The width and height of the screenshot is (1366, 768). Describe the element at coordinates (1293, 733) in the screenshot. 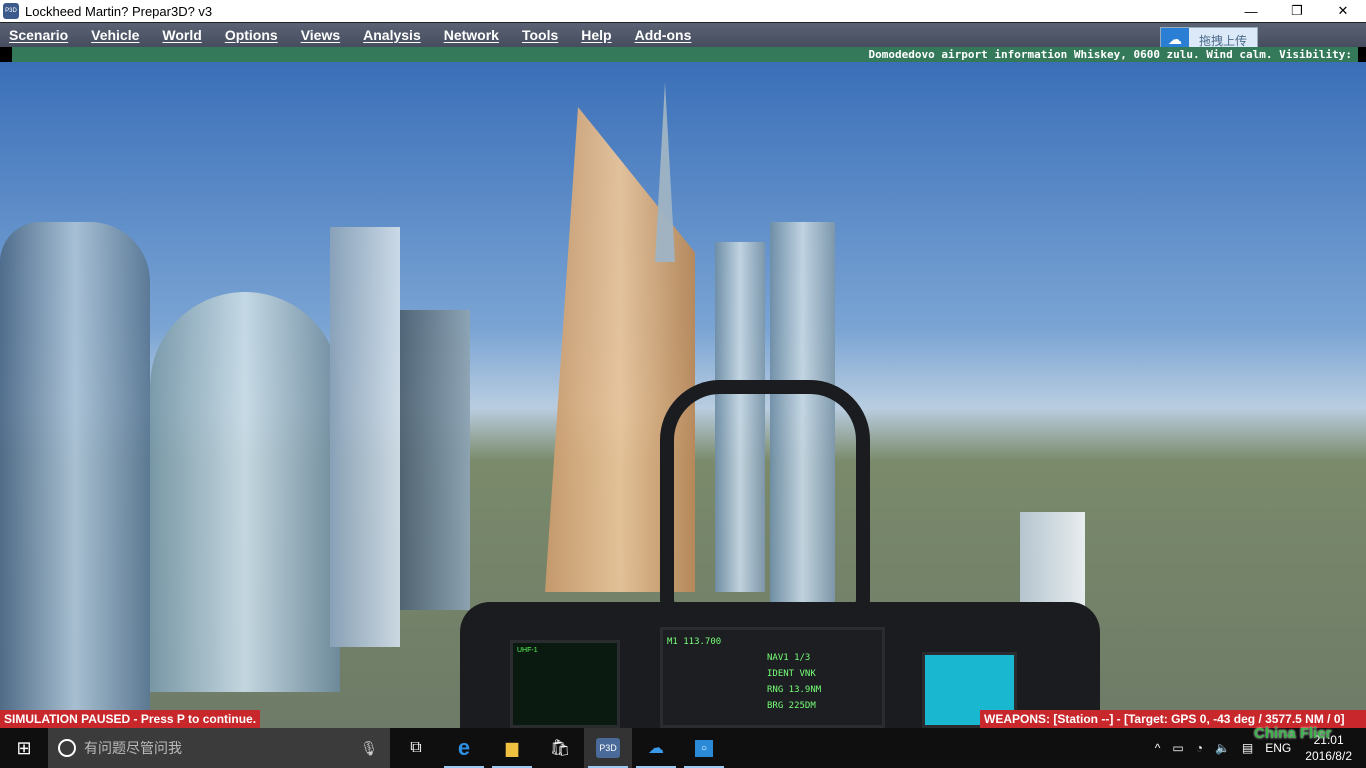

I see `watermark: China Flier` at that location.